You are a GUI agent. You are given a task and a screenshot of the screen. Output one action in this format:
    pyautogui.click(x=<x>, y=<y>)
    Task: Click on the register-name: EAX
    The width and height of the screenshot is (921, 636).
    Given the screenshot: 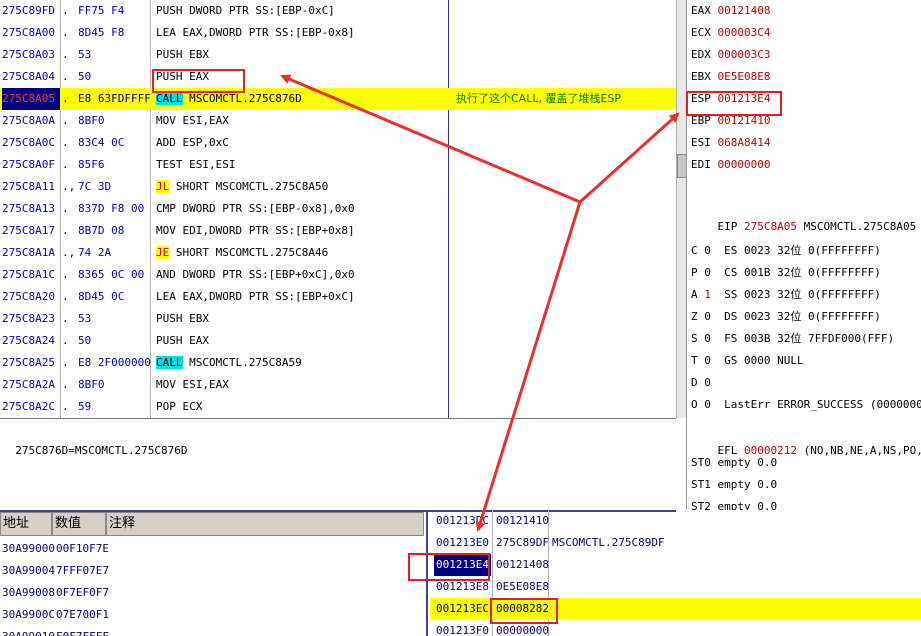 What is the action you would take?
    pyautogui.click(x=701, y=10)
    